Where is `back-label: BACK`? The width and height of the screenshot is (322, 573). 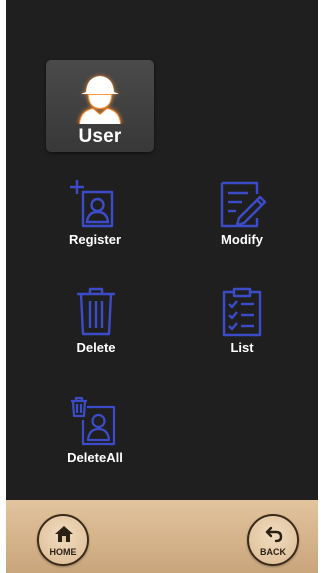 back-label: BACK is located at coordinates (273, 552).